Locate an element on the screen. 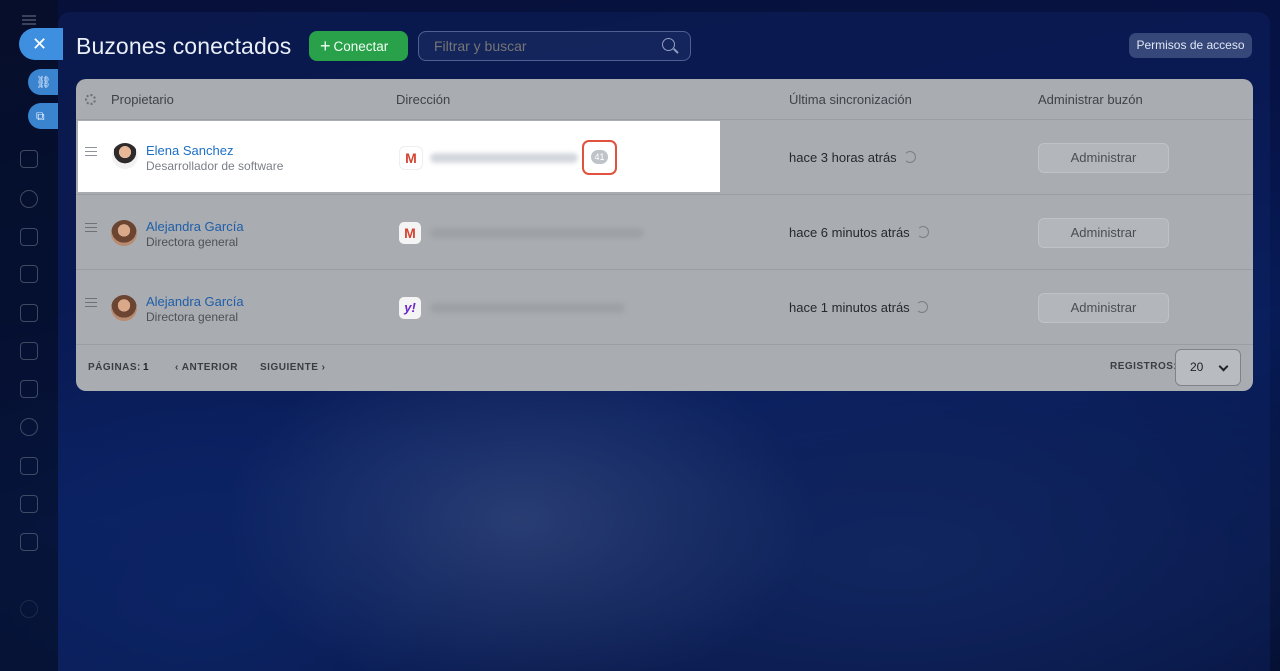 The image size is (1280, 671). search-icon is located at coordinates (668, 44).